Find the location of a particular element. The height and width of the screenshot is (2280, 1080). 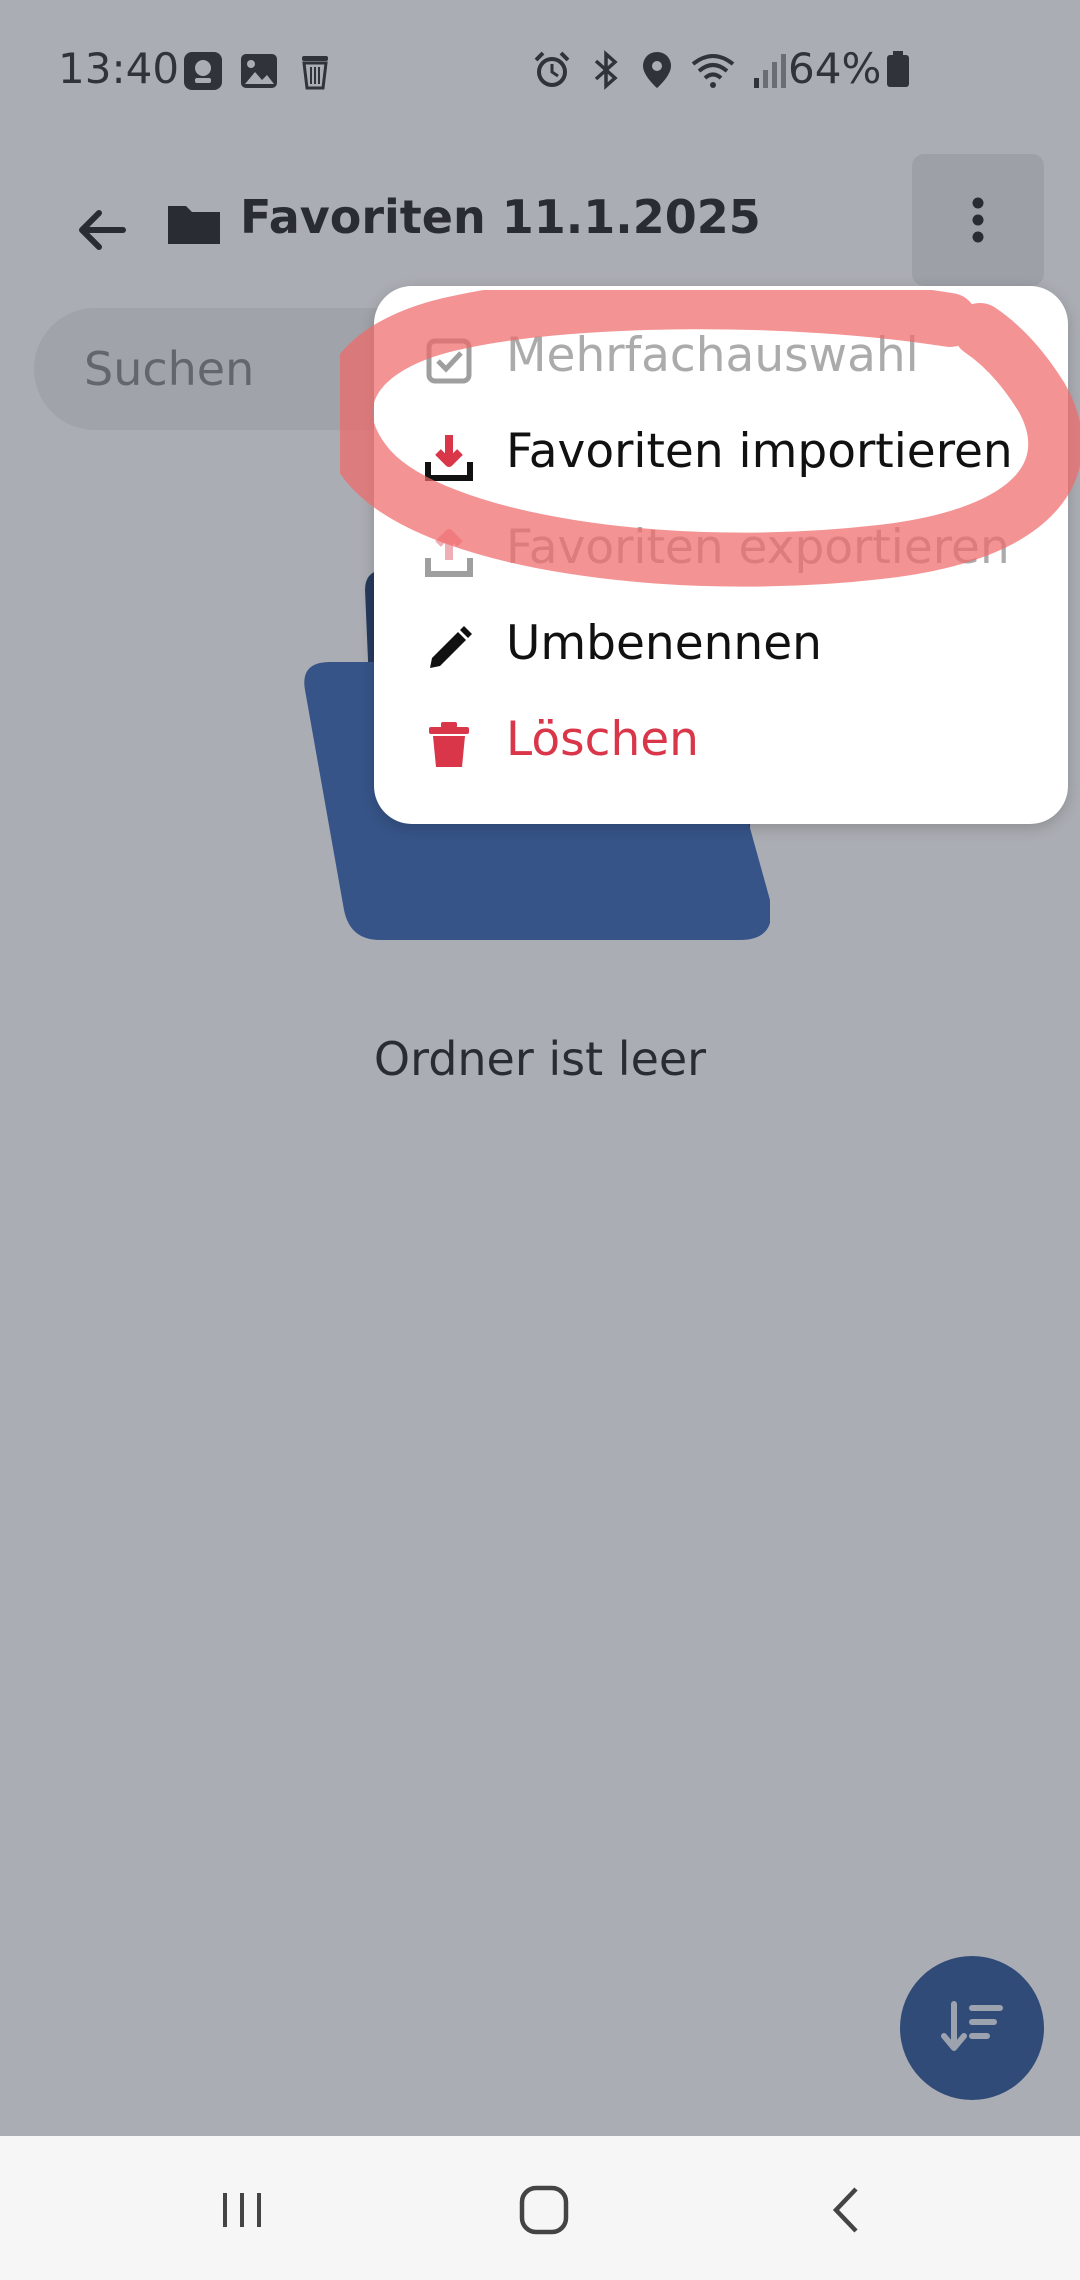

home-icon is located at coordinates (544, 2210).